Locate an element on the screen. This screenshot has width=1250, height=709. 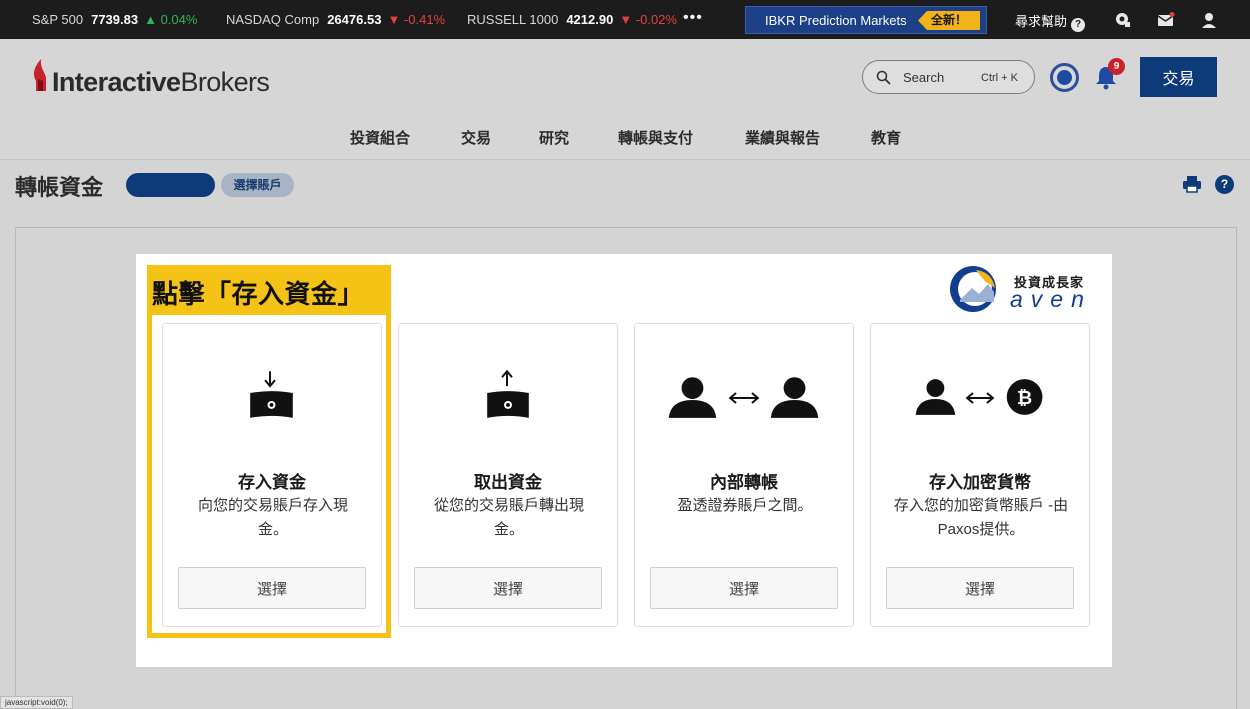
current-account-pill is located at coordinates (170, 185).